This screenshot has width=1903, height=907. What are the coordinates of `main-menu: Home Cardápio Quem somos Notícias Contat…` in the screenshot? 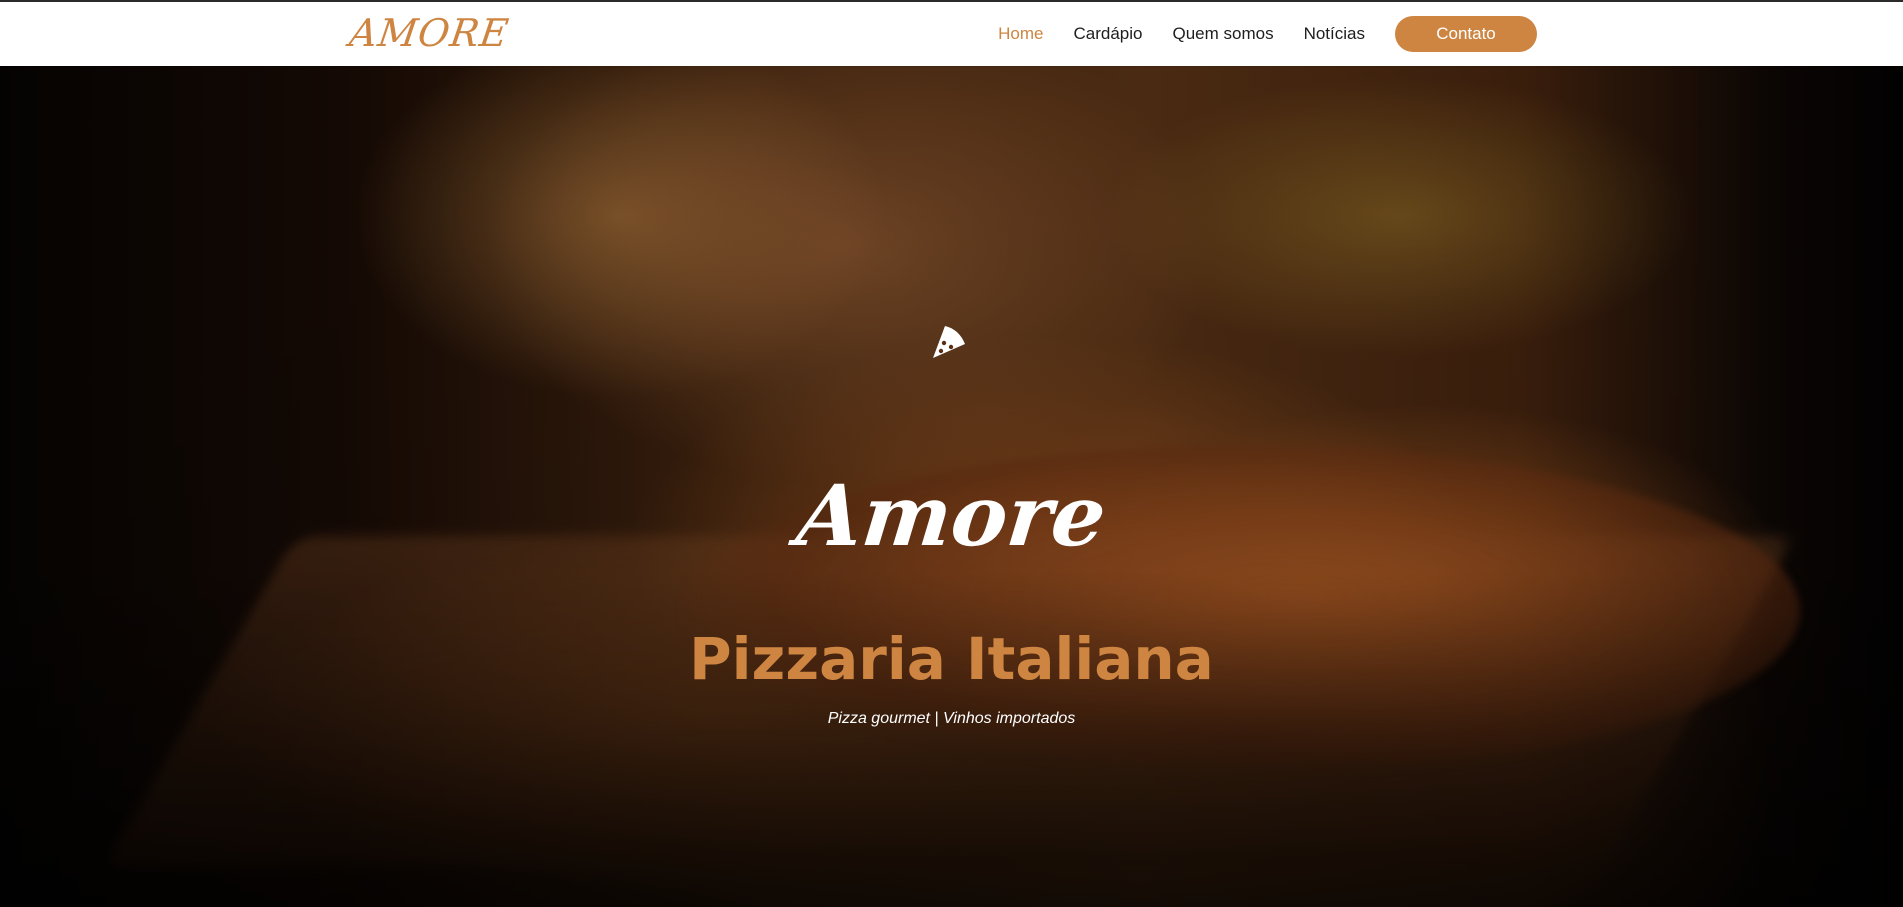 It's located at (1450, 34).